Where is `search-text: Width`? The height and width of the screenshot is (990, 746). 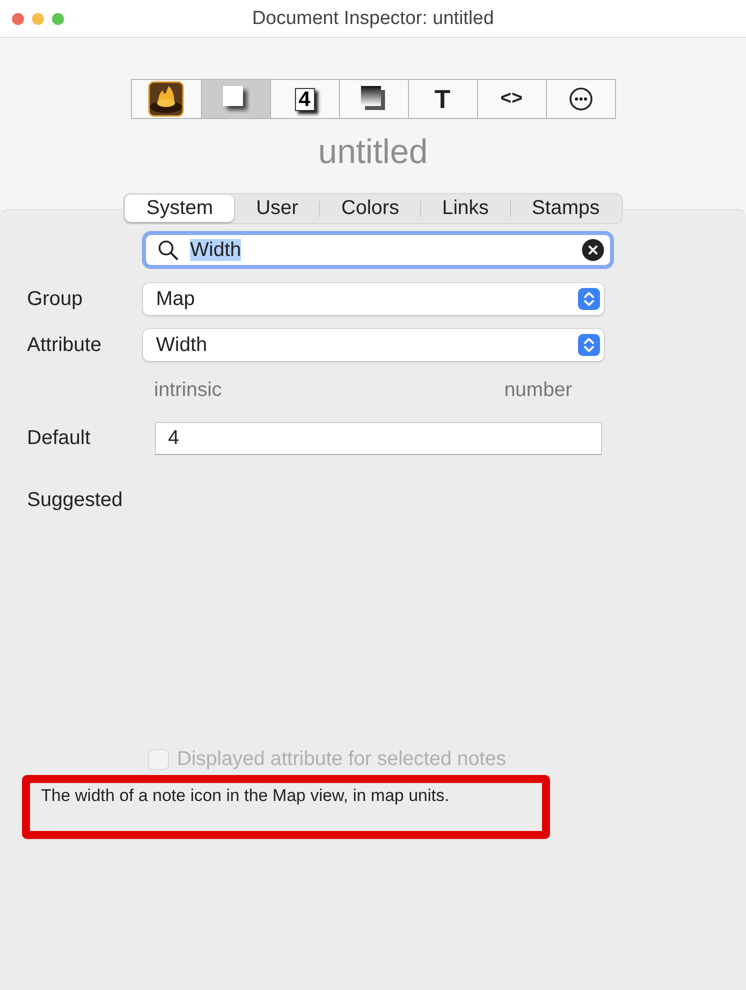
search-text: Width is located at coordinates (216, 249).